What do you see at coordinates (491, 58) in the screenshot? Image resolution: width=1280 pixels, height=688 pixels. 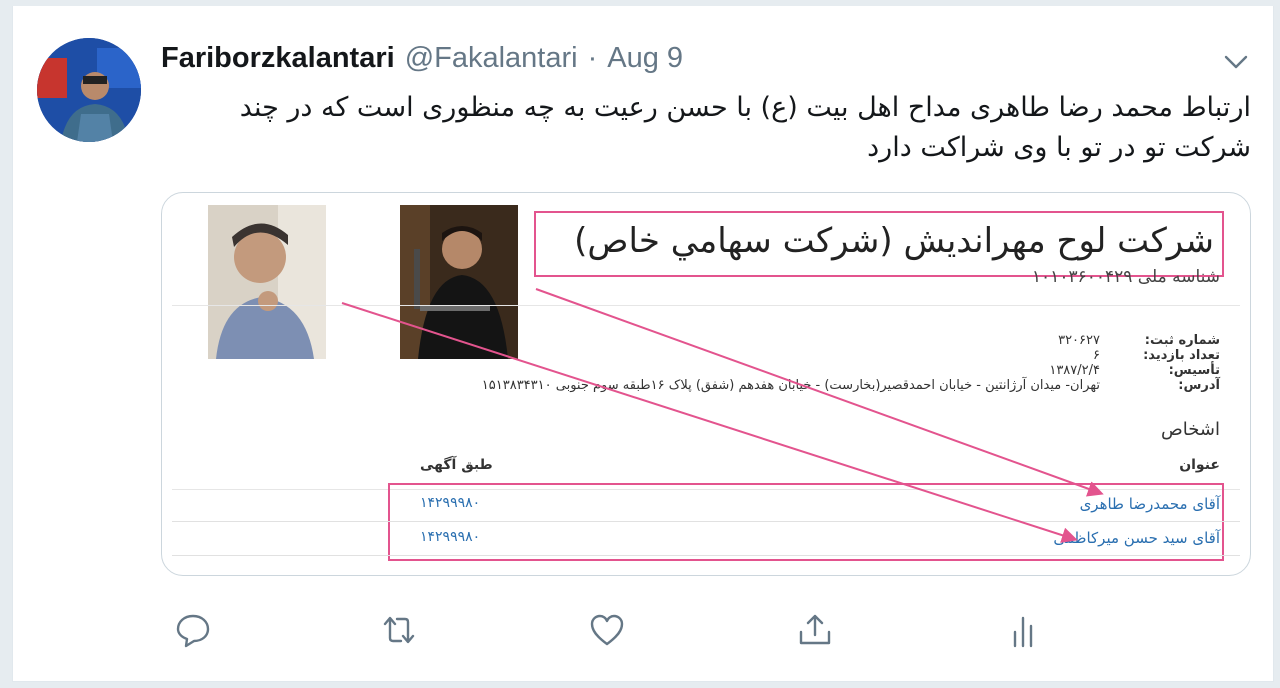 I see `author-handle: @Fakalantari` at bounding box center [491, 58].